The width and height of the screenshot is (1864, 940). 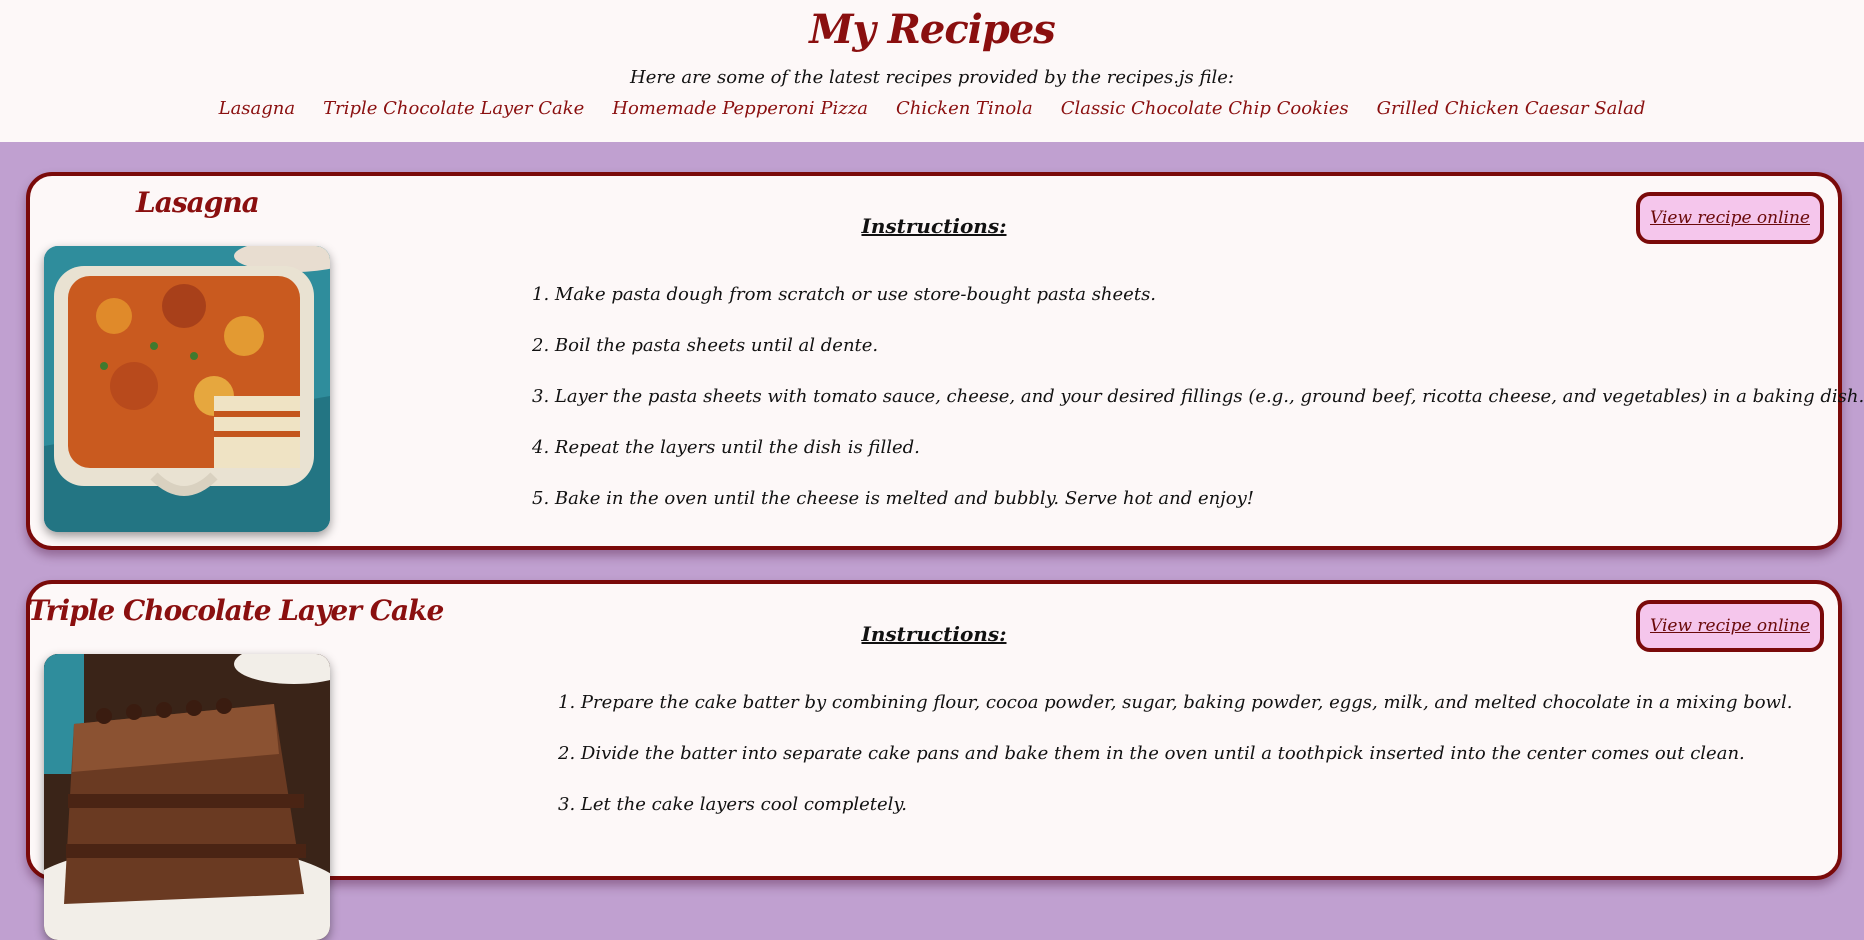 What do you see at coordinates (964, 108) in the screenshot?
I see `nav-link-chicken-tinola: Chicken Tinola` at bounding box center [964, 108].